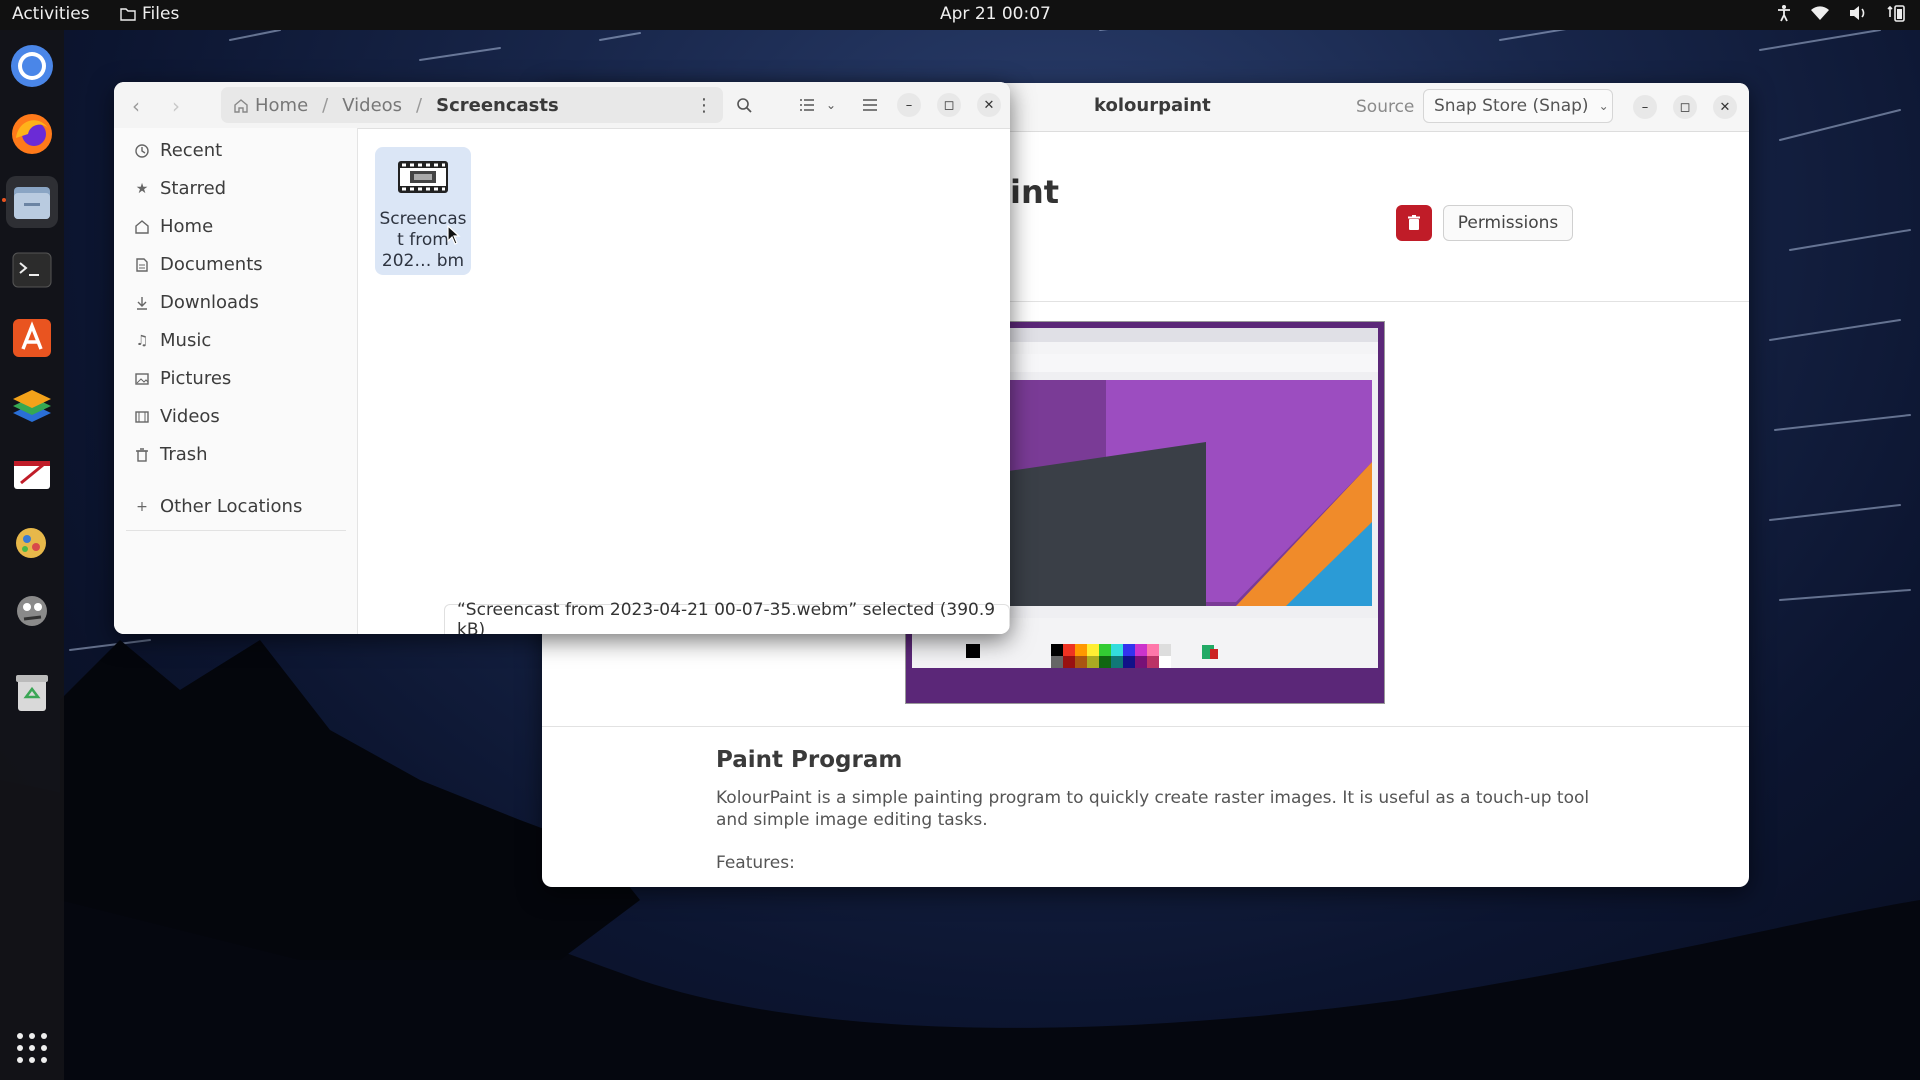  Describe the element at coordinates (161, 14) in the screenshot. I see `app-menu-label: Files` at that location.